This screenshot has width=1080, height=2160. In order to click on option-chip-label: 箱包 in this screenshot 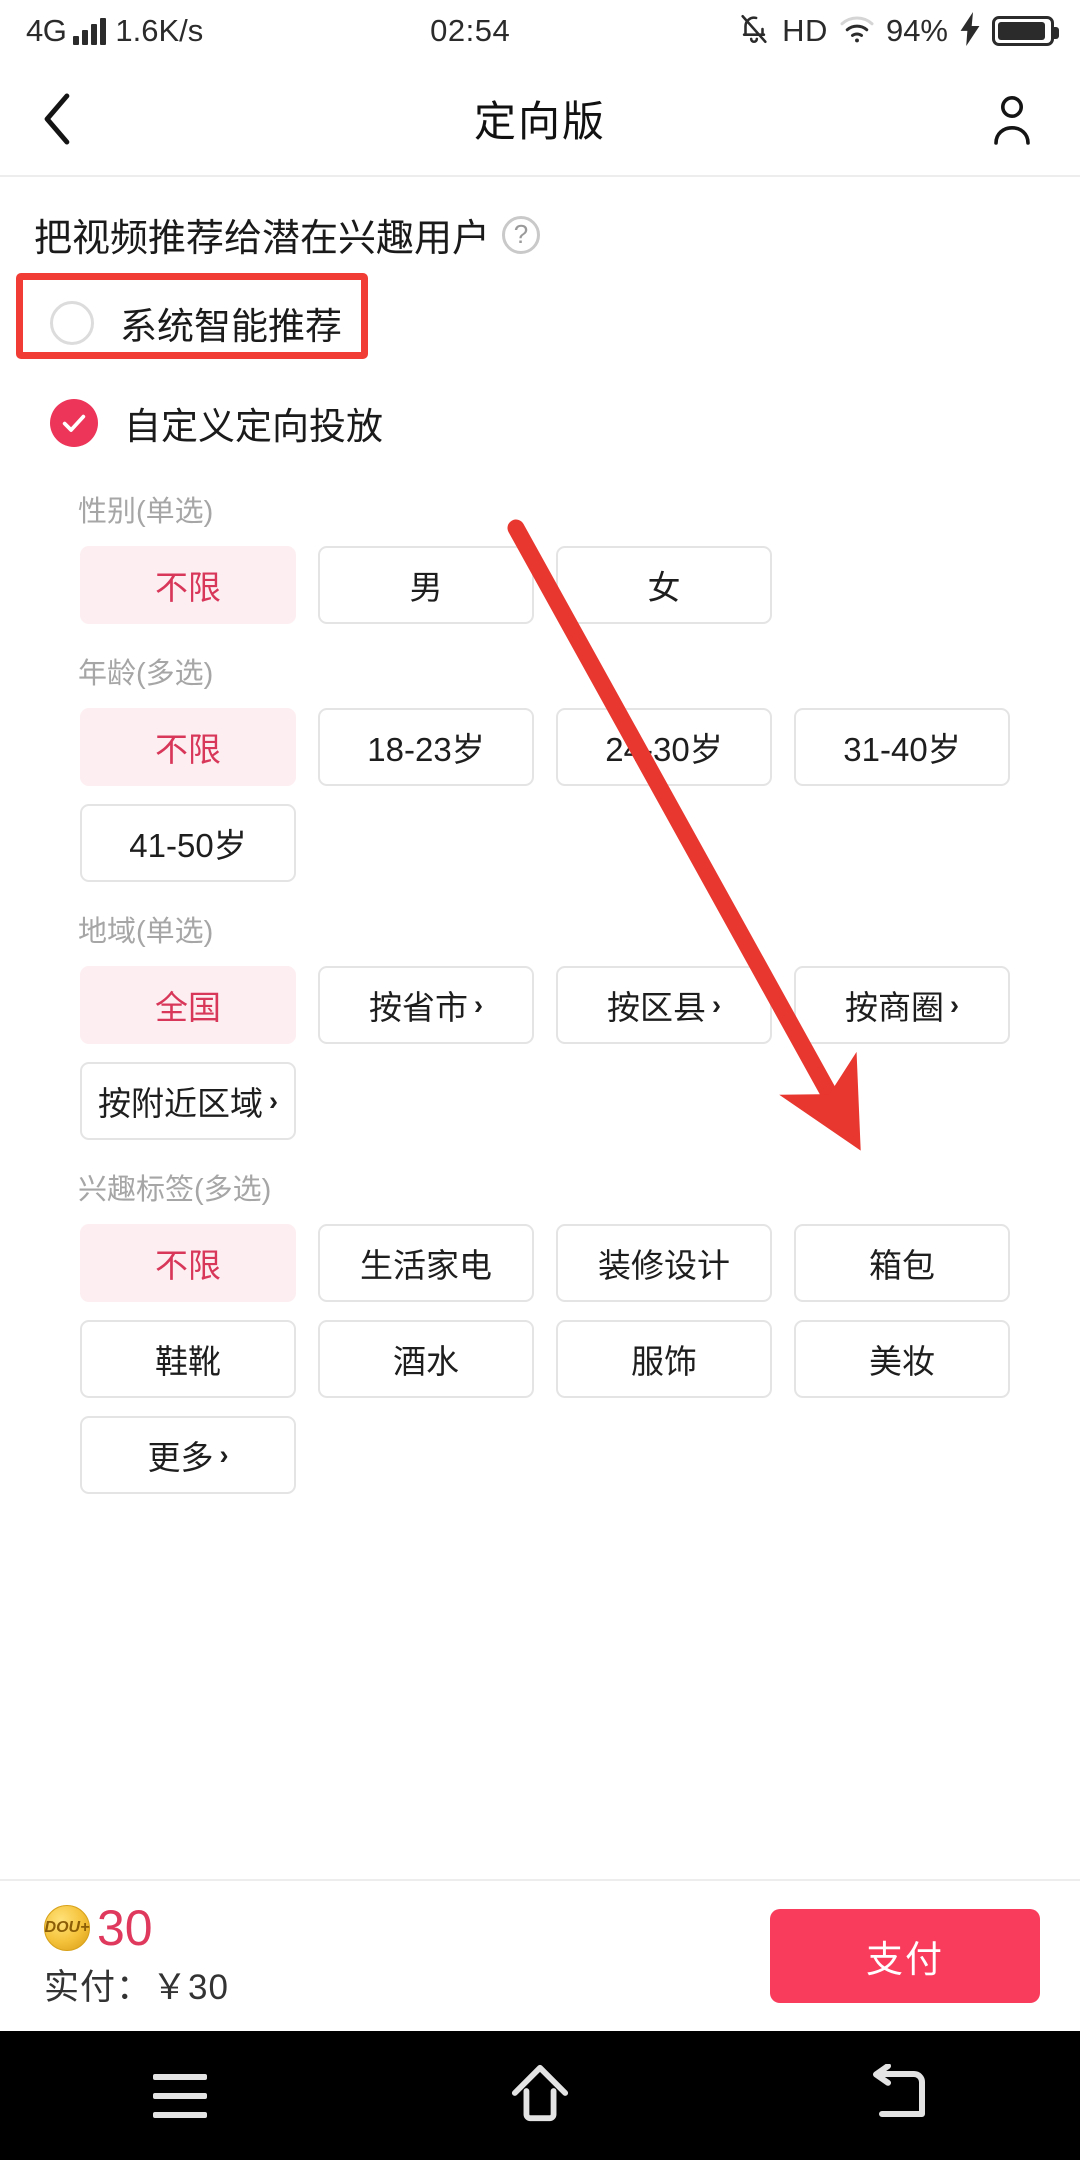, I will do `click(902, 1265)`.